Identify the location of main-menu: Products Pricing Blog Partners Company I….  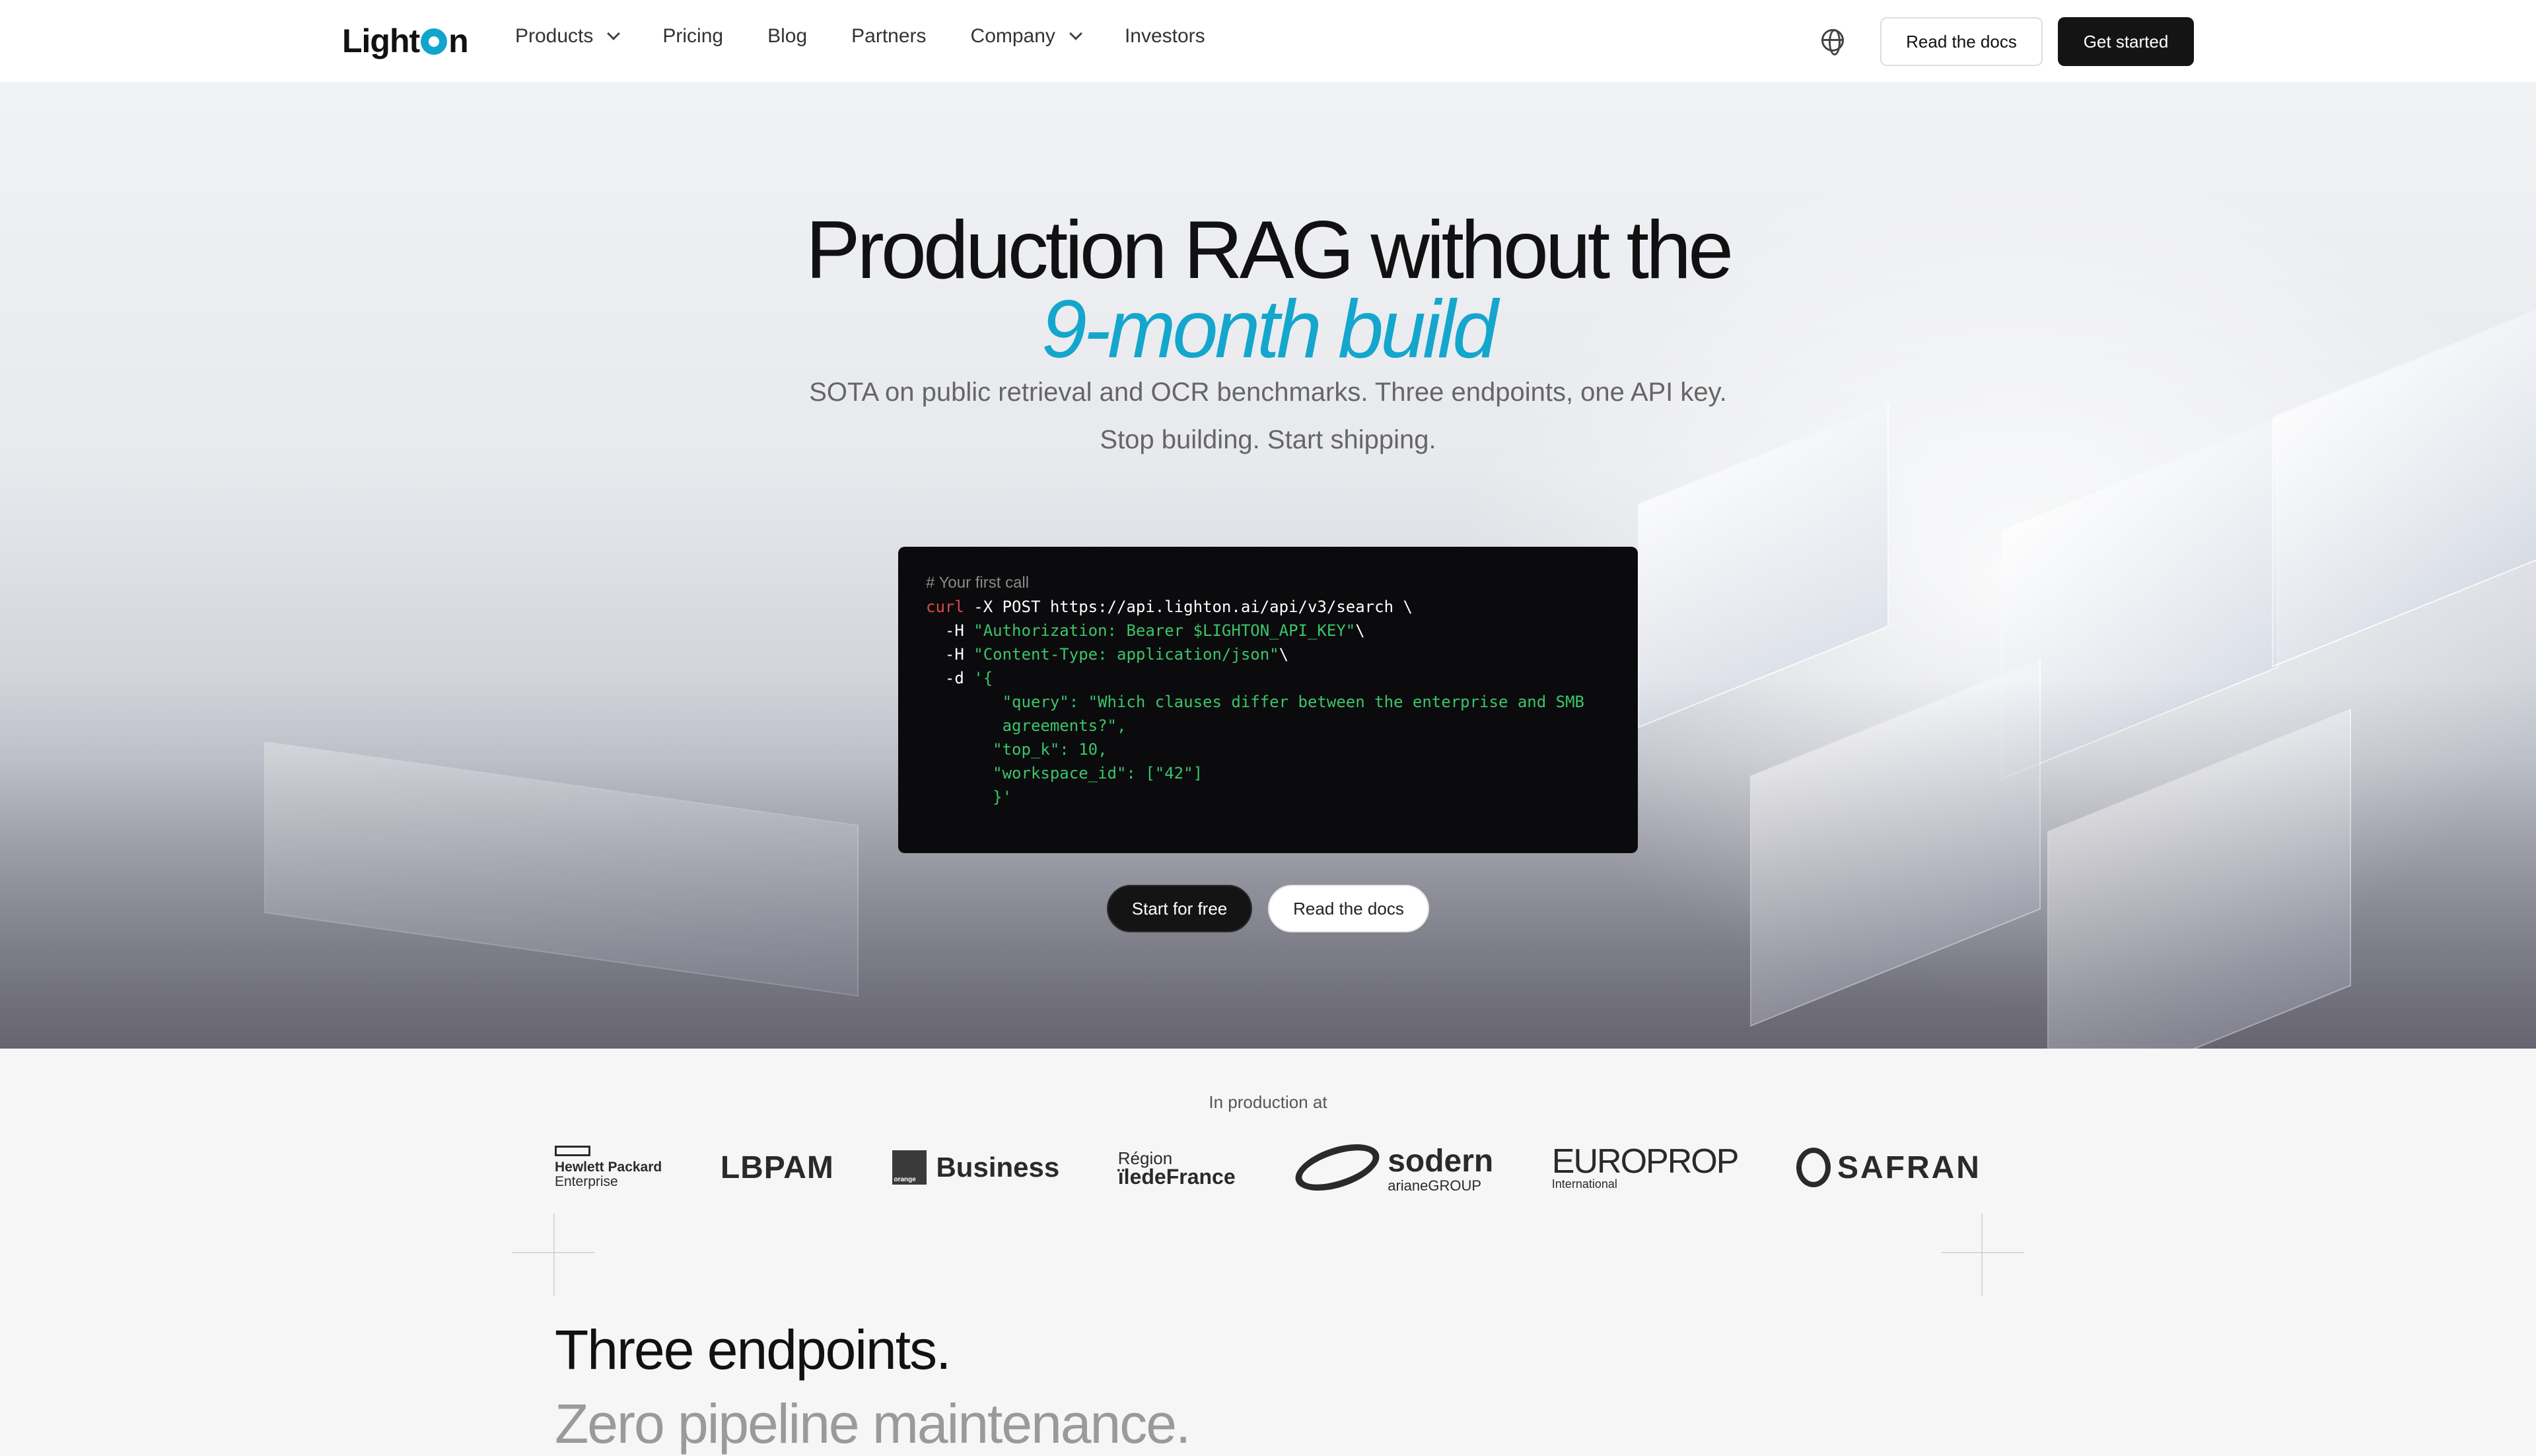
(882, 36).